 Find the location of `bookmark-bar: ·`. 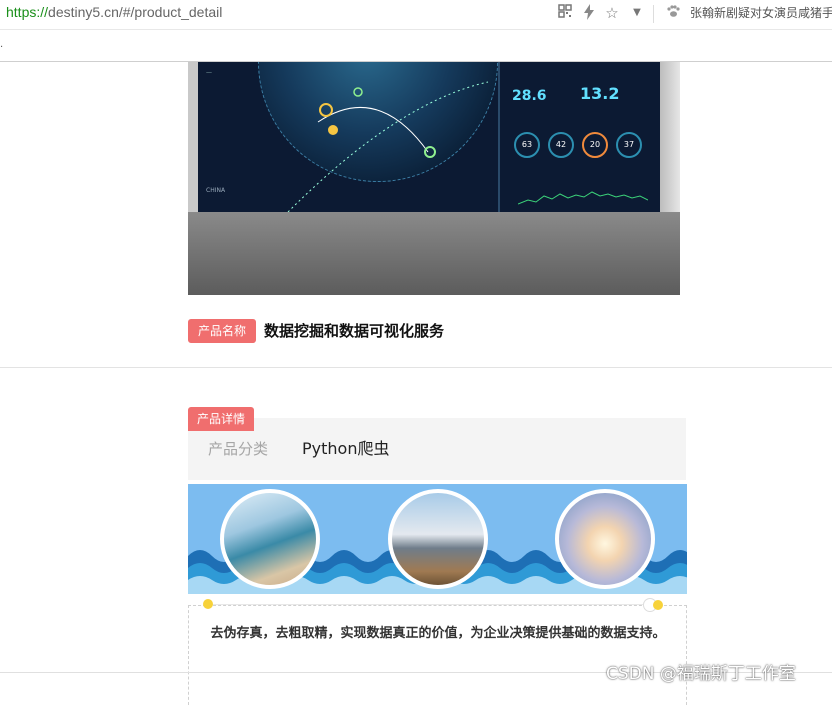

bookmark-bar: · is located at coordinates (416, 46).